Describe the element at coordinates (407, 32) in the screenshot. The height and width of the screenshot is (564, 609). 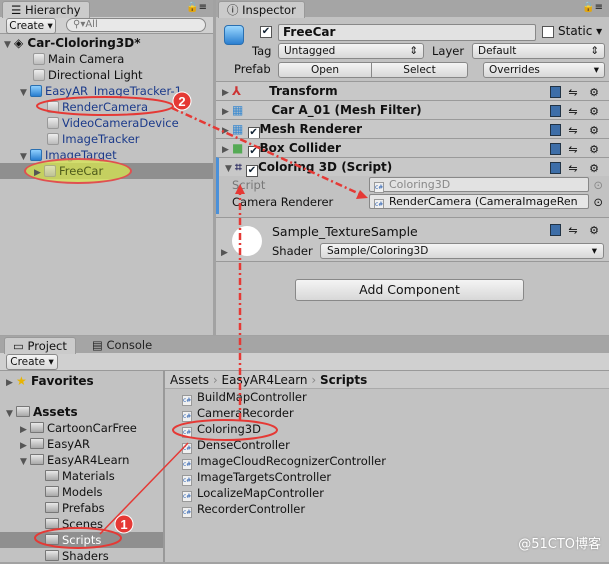
I see `object-name-input: FreeCar` at that location.